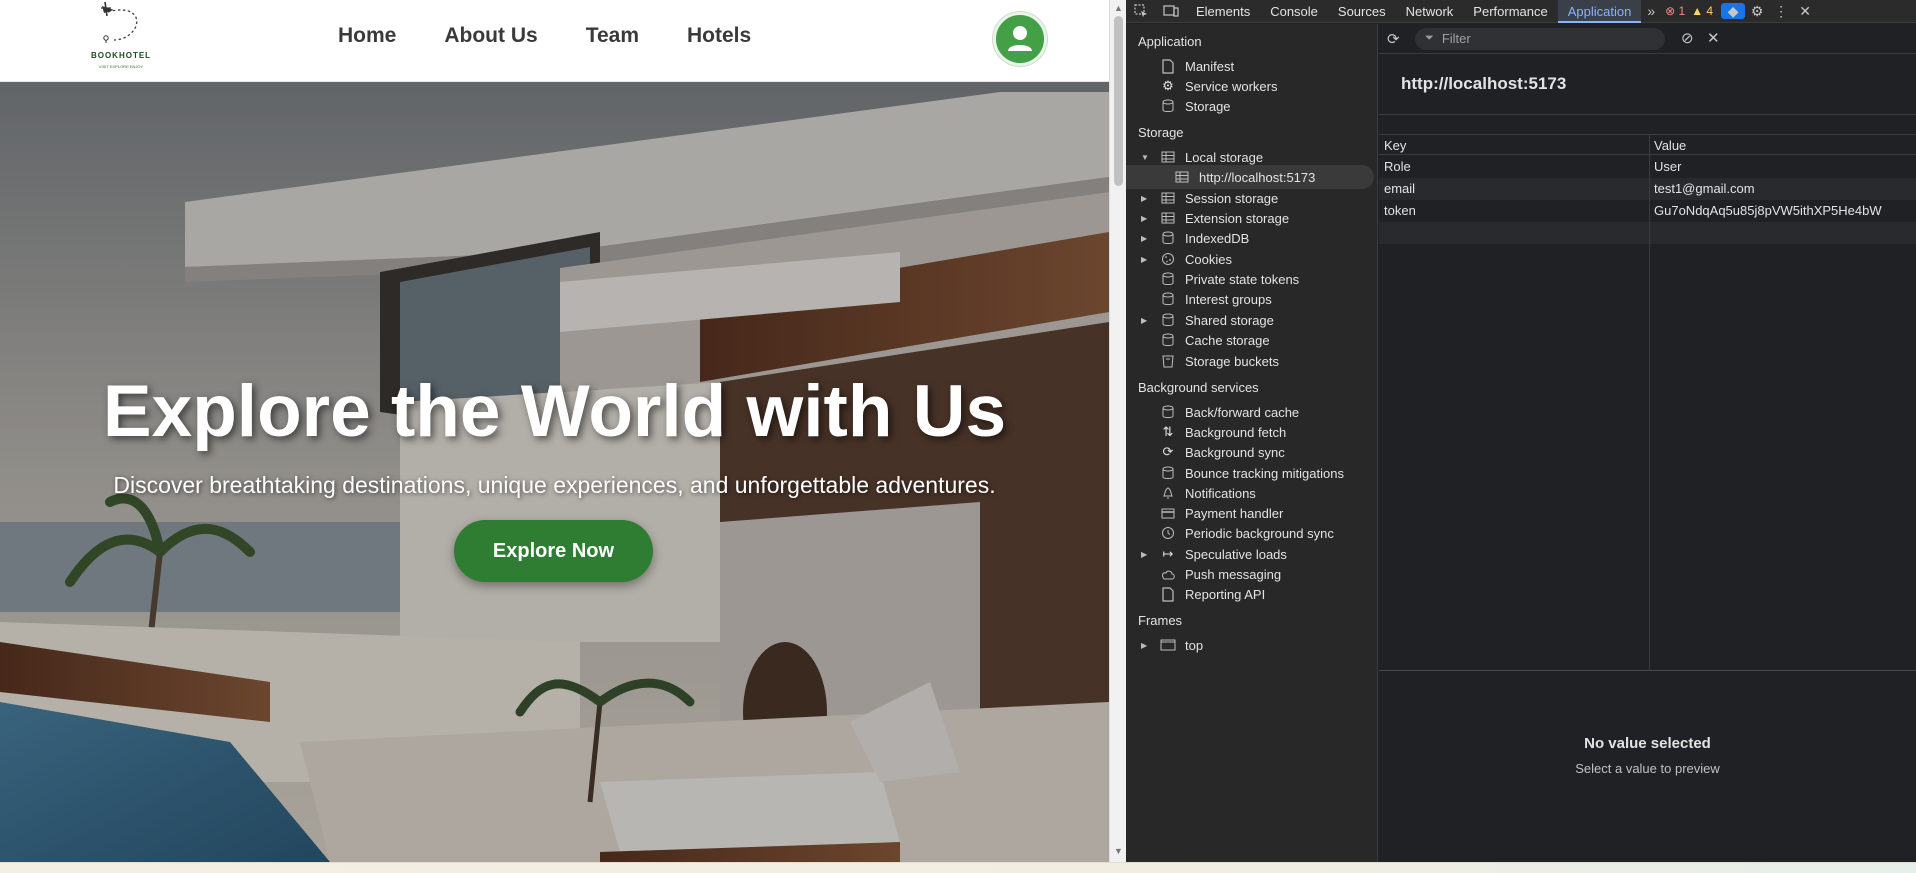  I want to click on table-row-empty, so click(1647, 233).